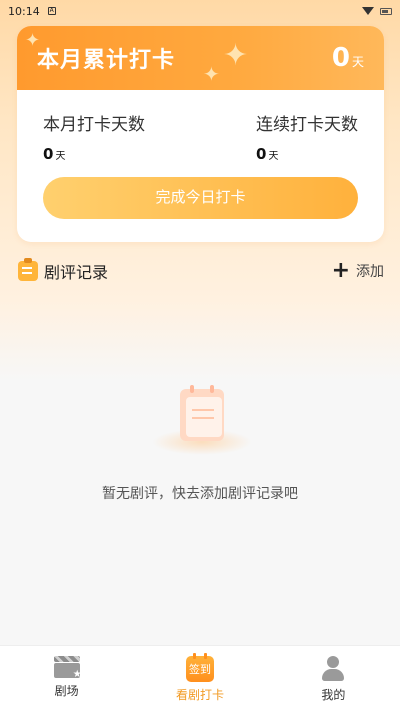  What do you see at coordinates (333, 695) in the screenshot?
I see `tab-label: 我的` at bounding box center [333, 695].